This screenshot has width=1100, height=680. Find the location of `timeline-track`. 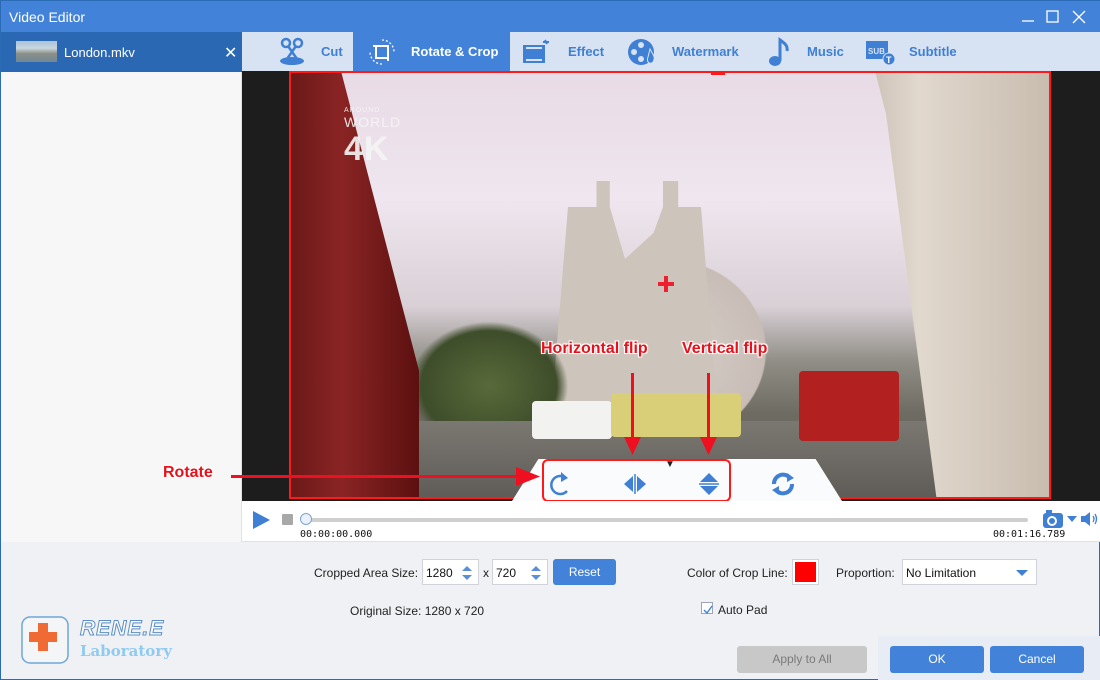

timeline-track is located at coordinates (666, 520).